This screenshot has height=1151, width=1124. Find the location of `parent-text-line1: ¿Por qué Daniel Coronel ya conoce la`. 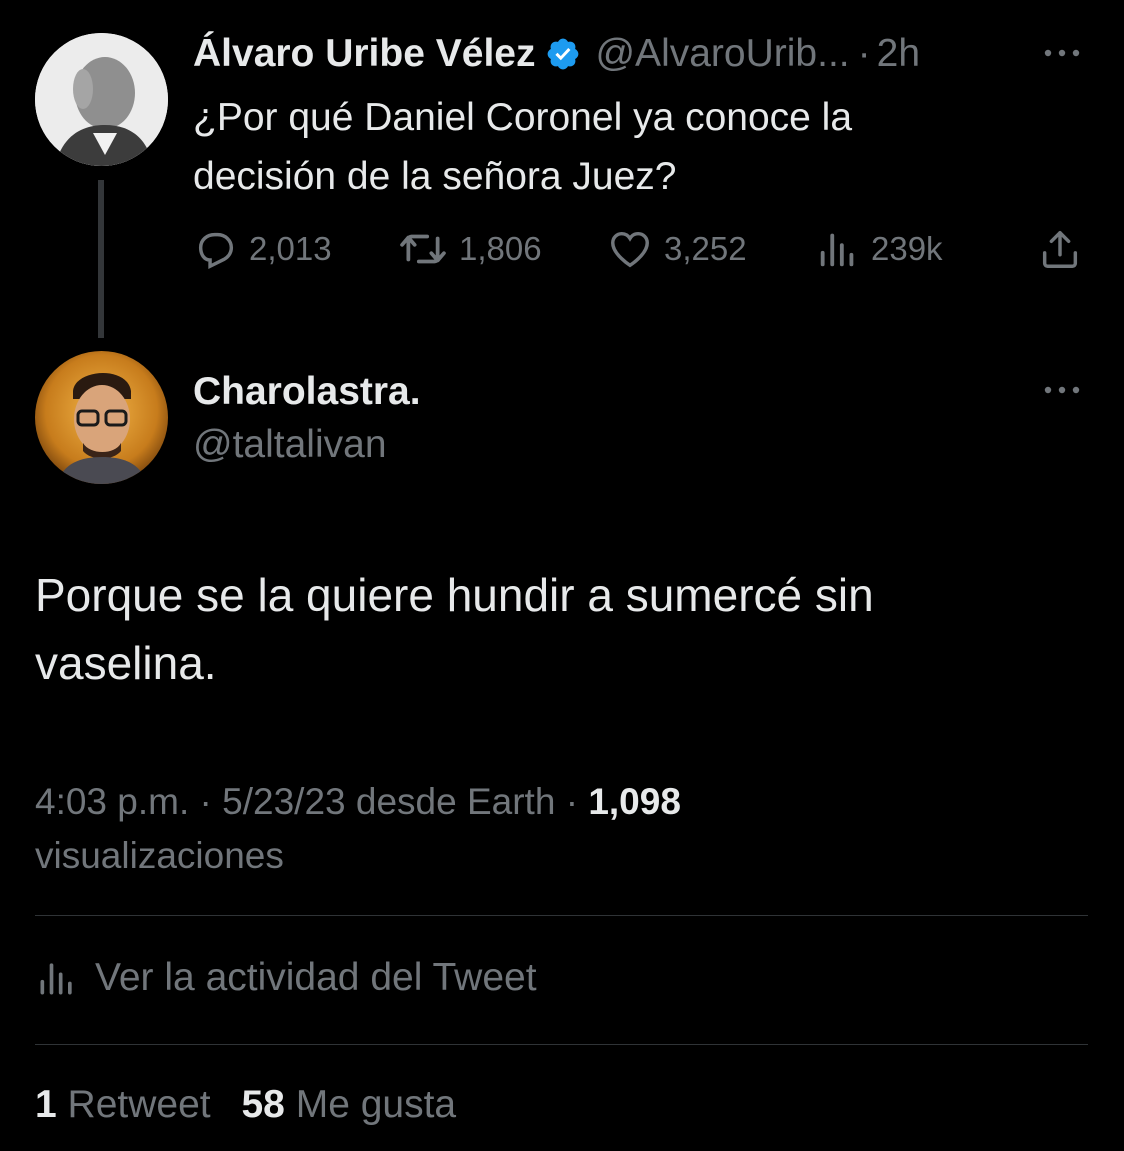

parent-text-line1: ¿Por qué Daniel Coronel ya conoce la is located at coordinates (523, 117).